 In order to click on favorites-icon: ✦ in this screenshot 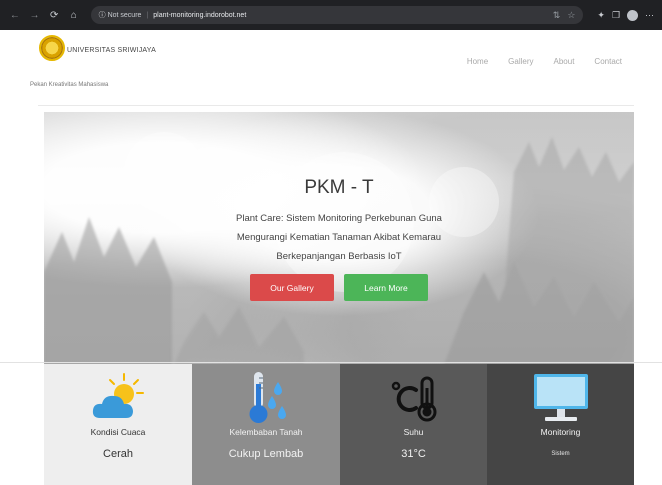, I will do `click(601, 15)`.